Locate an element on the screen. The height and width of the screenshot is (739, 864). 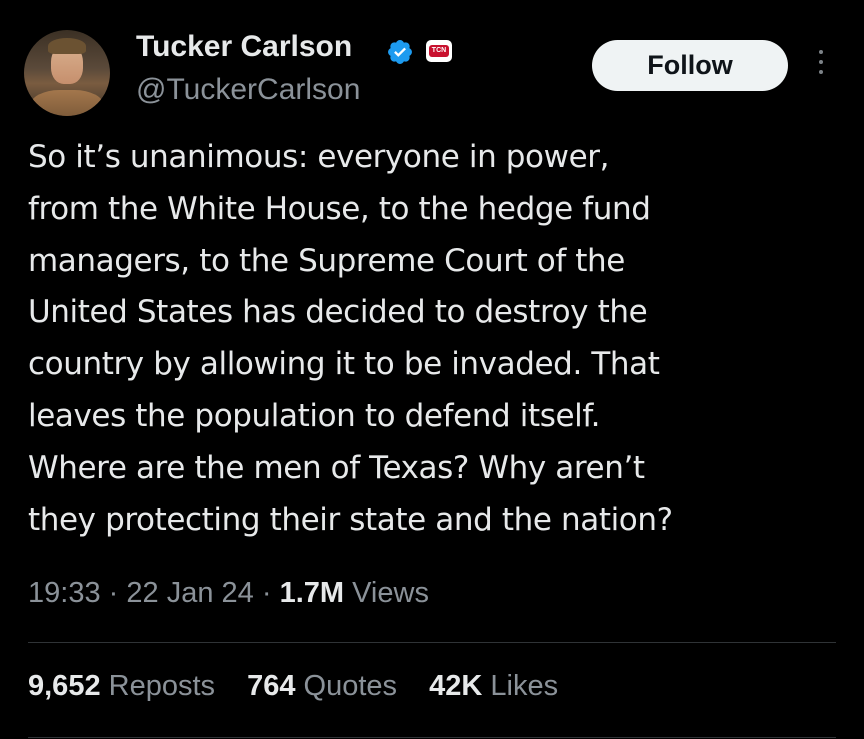
quotes-count: 764 is located at coordinates (271, 686).